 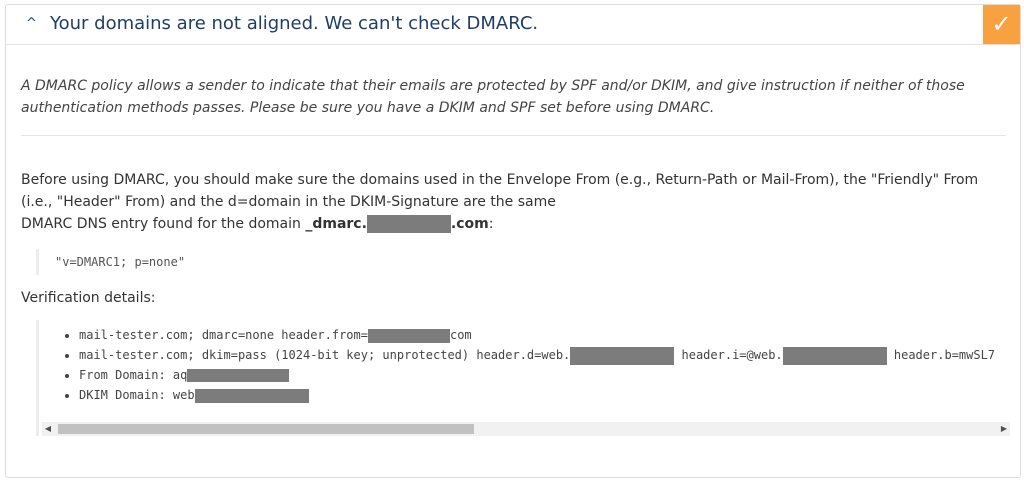 What do you see at coordinates (31, 23) in the screenshot?
I see `chevron-up-icon: ^` at bounding box center [31, 23].